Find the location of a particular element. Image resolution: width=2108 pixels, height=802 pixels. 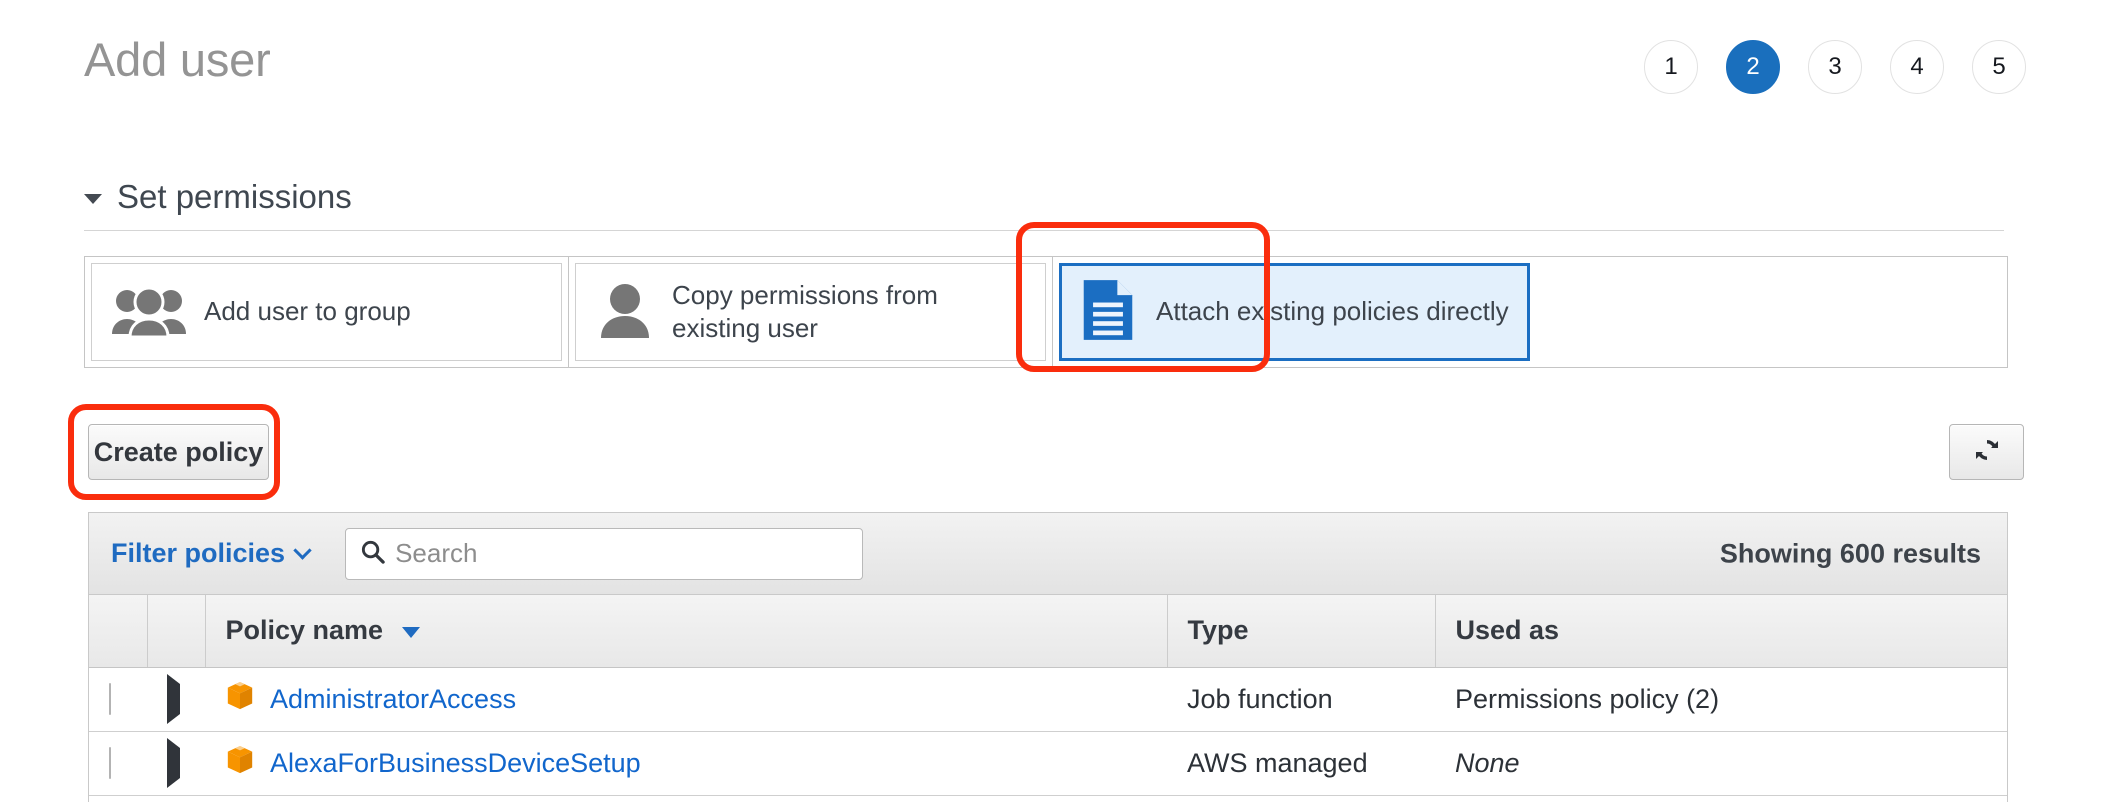

wizard-step-3: 3 is located at coordinates (1835, 67).